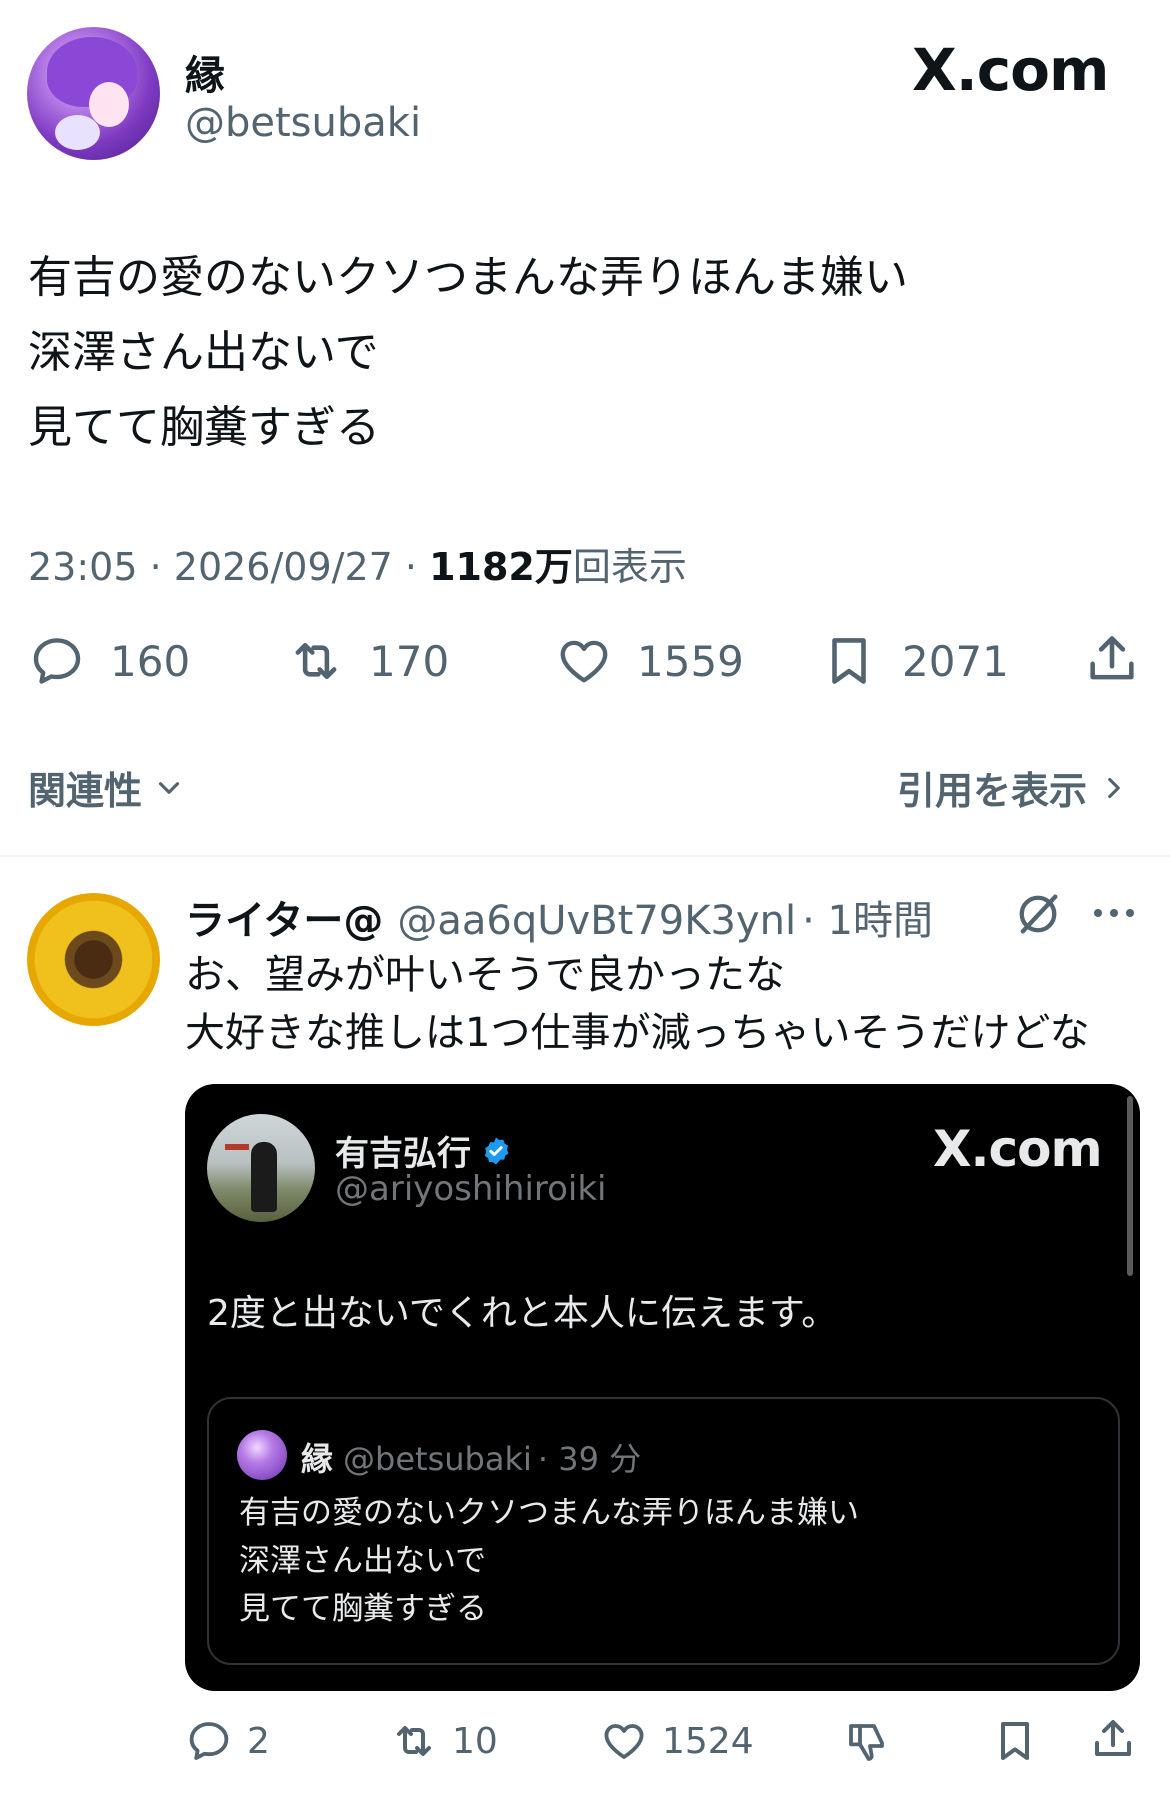 This screenshot has width=1170, height=1811. What do you see at coordinates (83, 567) in the screenshot?
I see `tweet-time: 23:05` at bounding box center [83, 567].